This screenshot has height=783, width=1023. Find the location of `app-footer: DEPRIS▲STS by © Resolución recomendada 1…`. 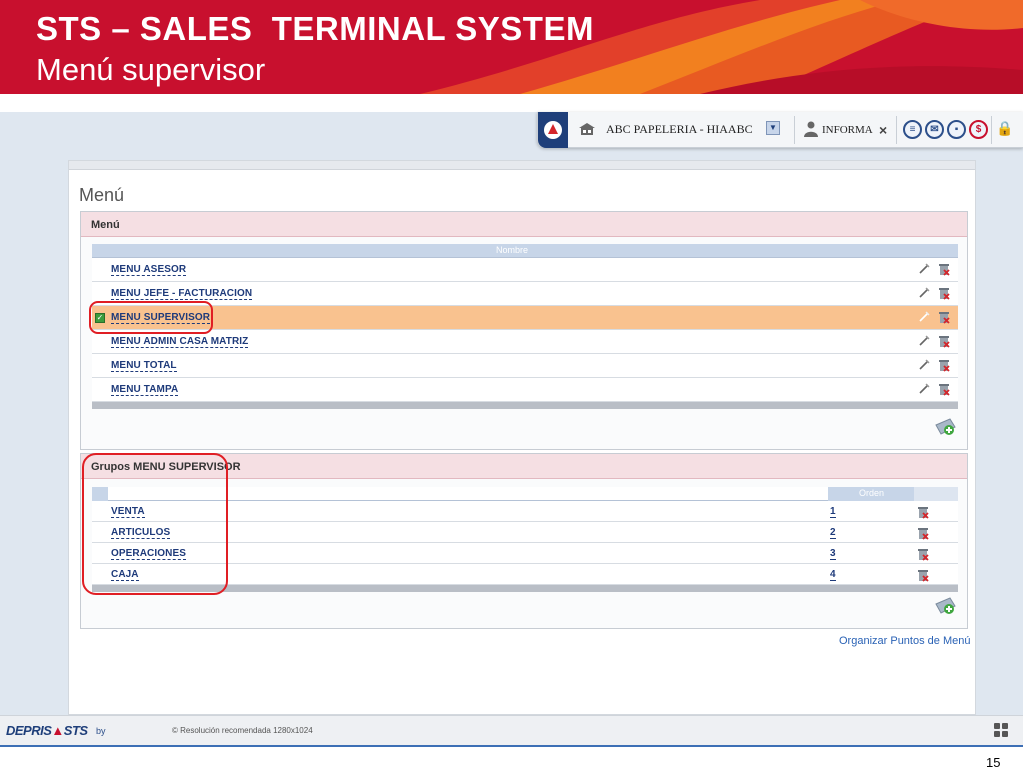

app-footer: DEPRIS▲STS by © Resolución recomendada 1… is located at coordinates (511, 731).